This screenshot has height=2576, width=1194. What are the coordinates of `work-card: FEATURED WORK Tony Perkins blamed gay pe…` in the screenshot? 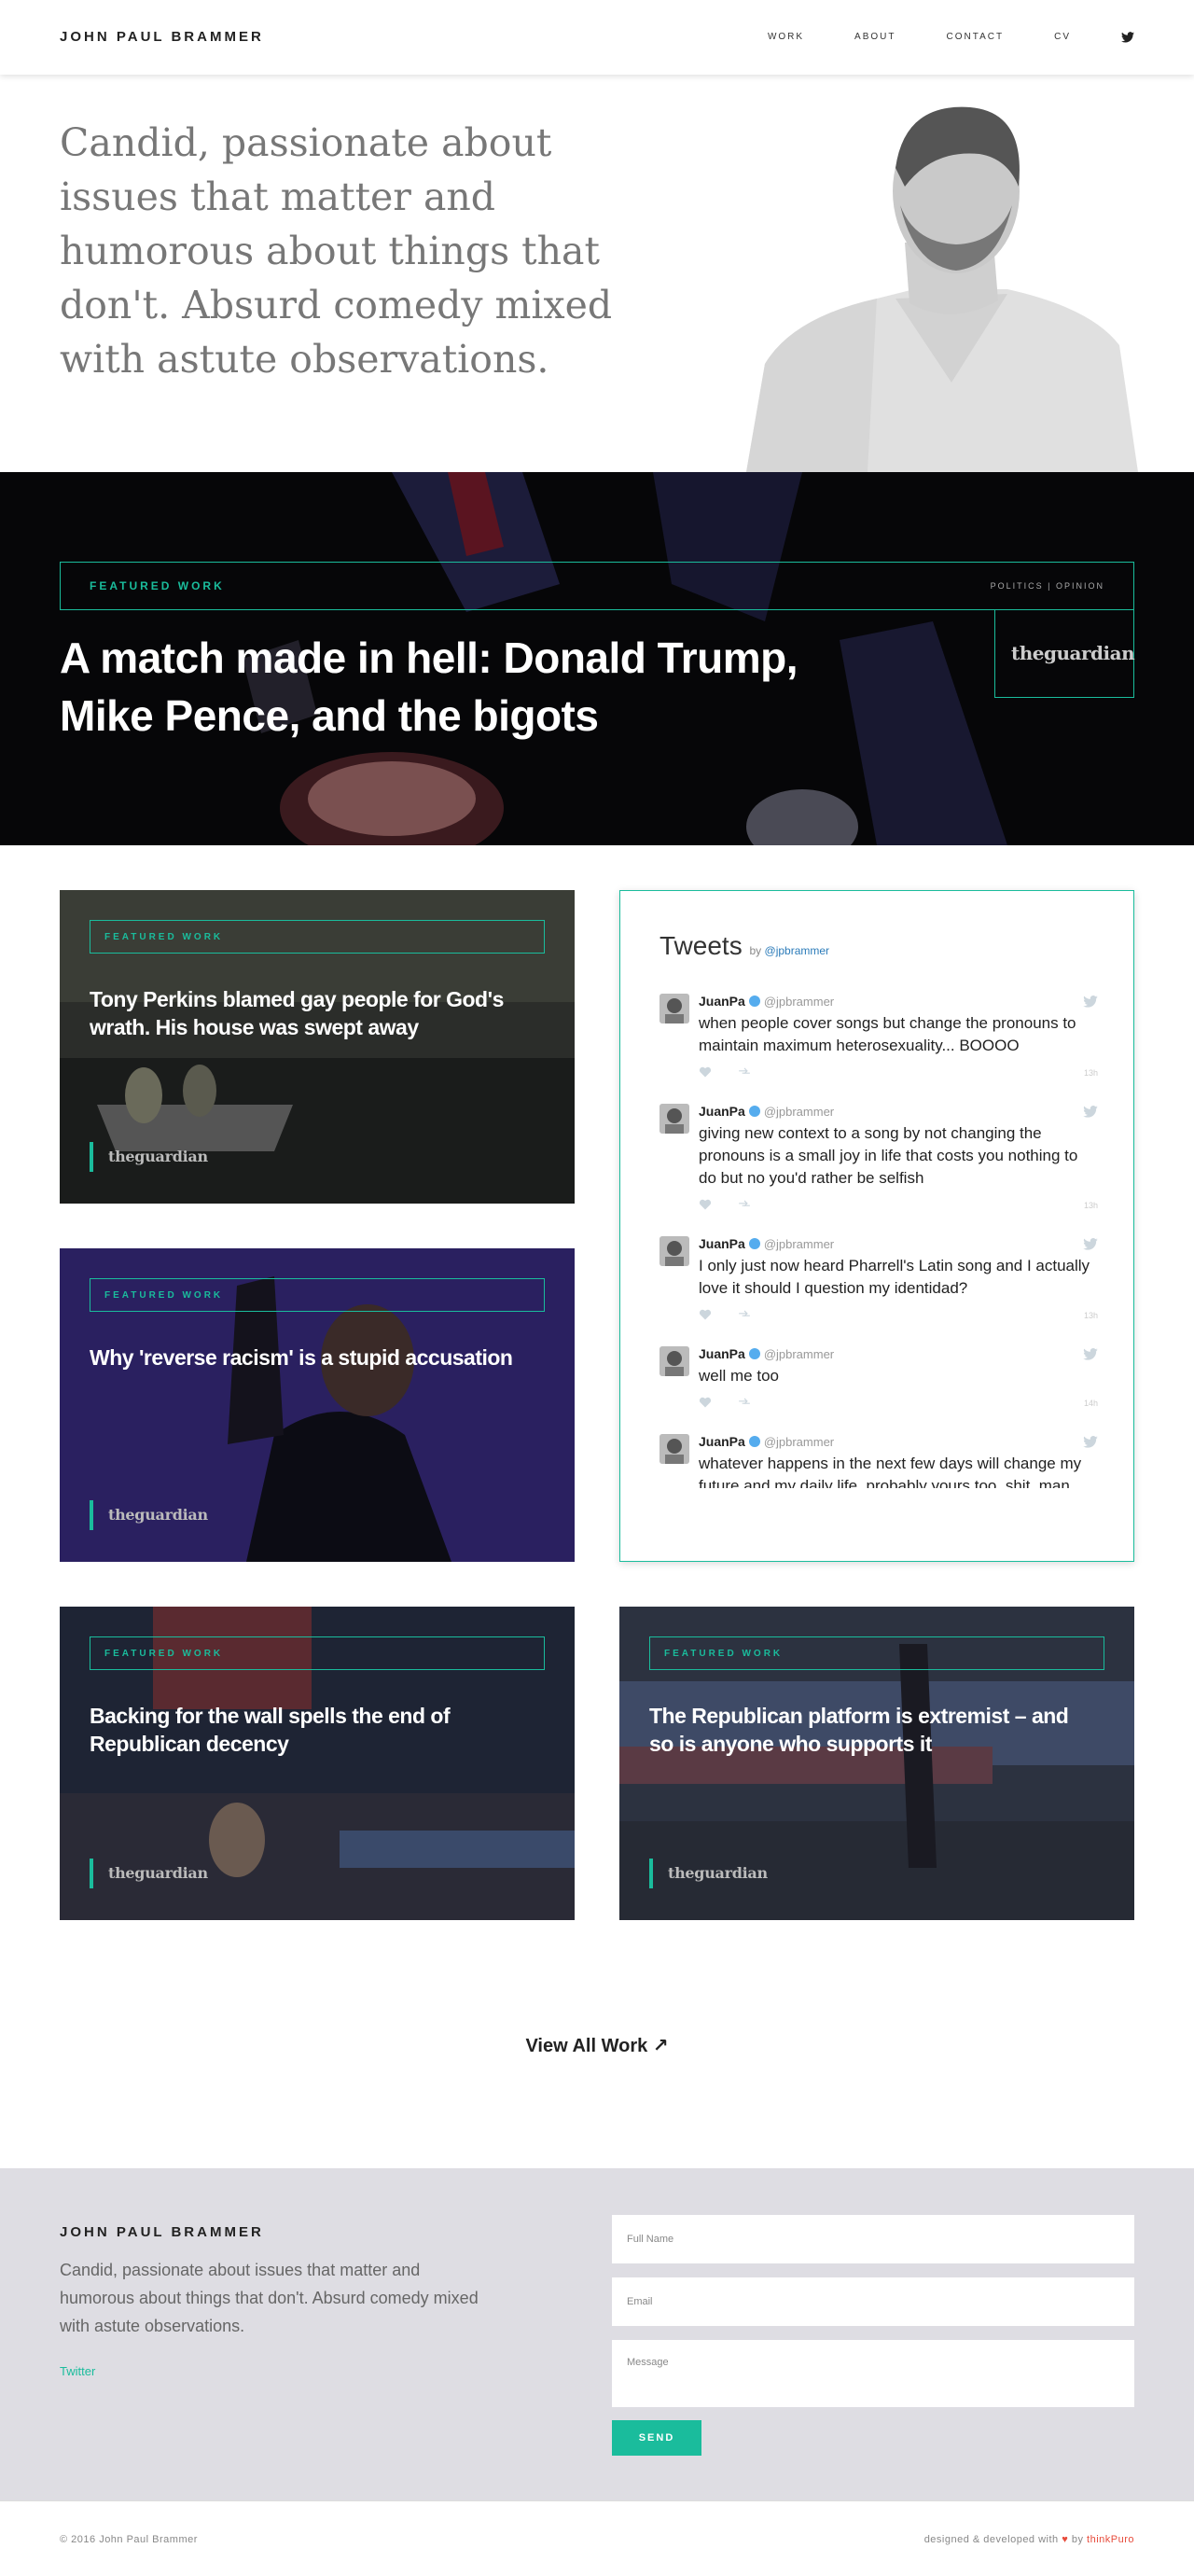 It's located at (317, 1047).